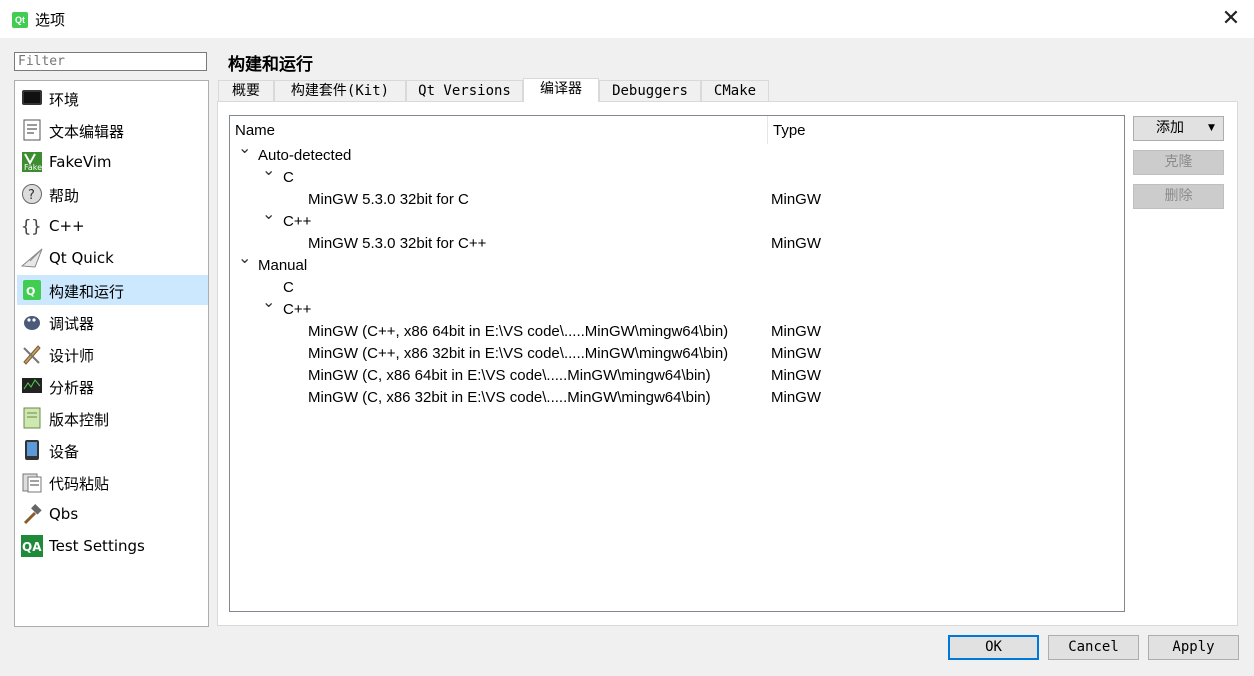  What do you see at coordinates (20, 20) in the screenshot?
I see `qt-app-icon: Qt` at bounding box center [20, 20].